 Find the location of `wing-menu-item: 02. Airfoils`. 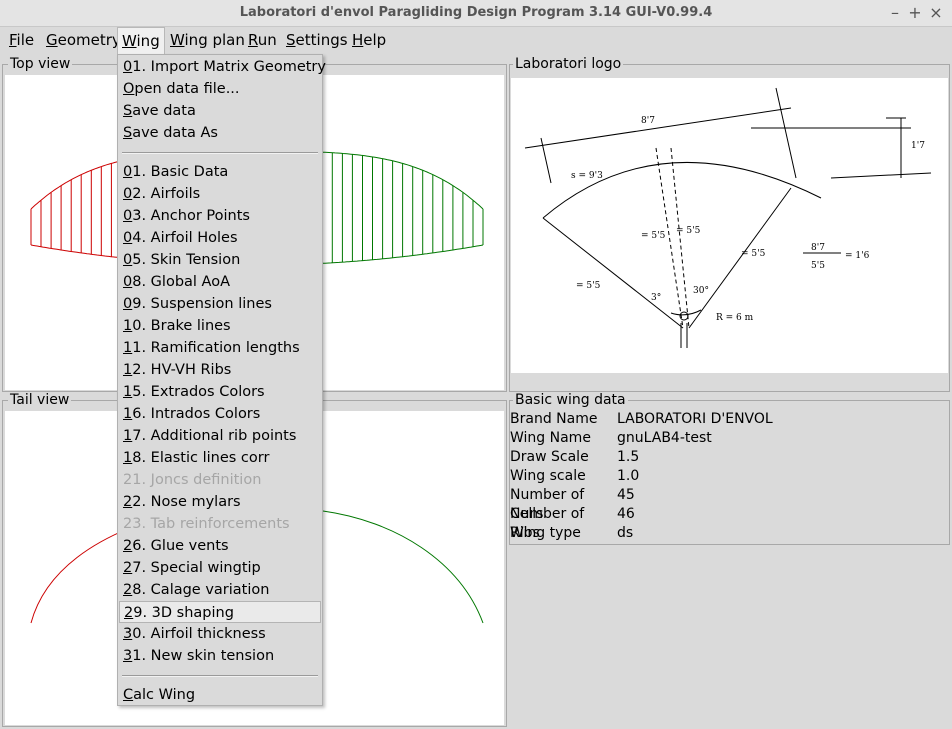

wing-menu-item: 02. Airfoils is located at coordinates (220, 194).